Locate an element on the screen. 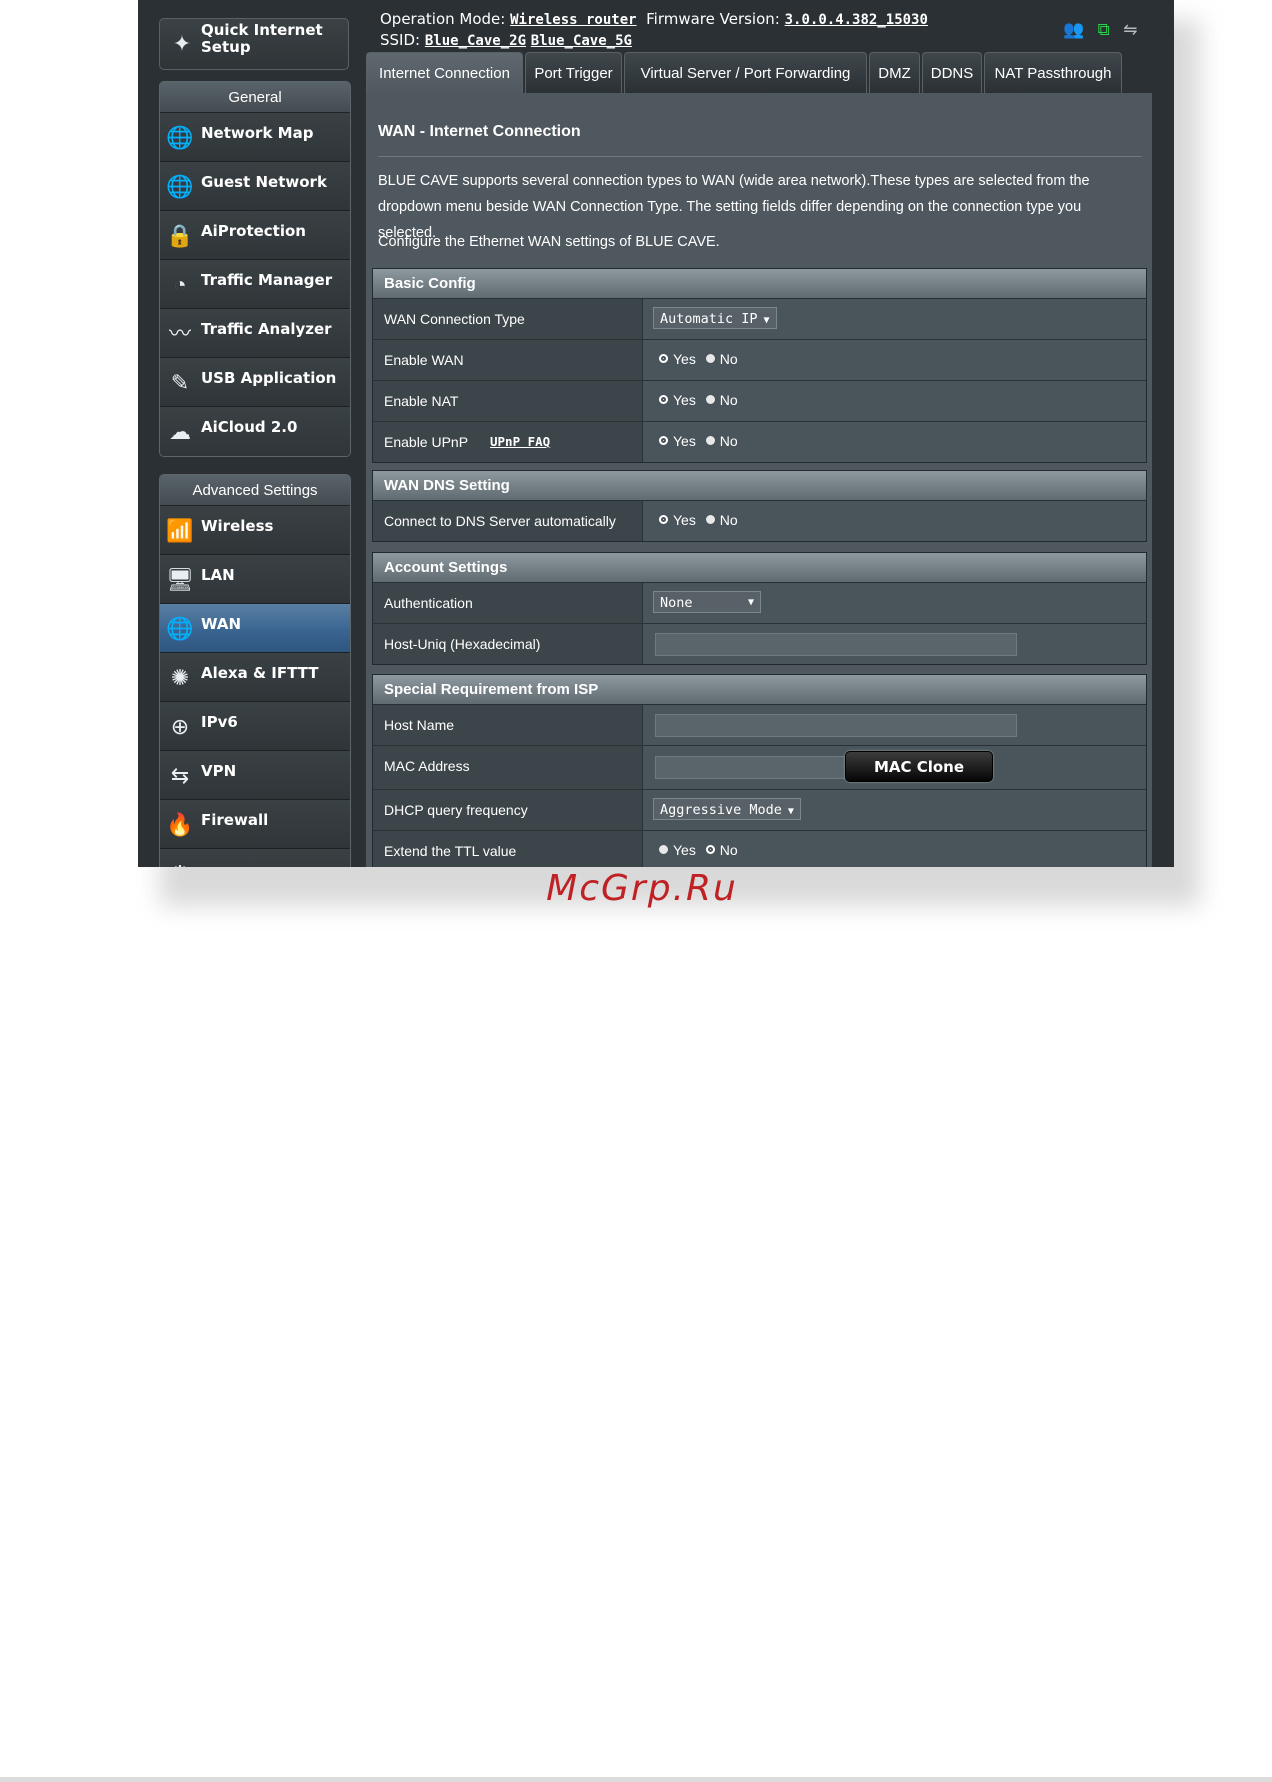 This screenshot has height=1782, width=1272. pulse-icon: 〰 is located at coordinates (179, 333).